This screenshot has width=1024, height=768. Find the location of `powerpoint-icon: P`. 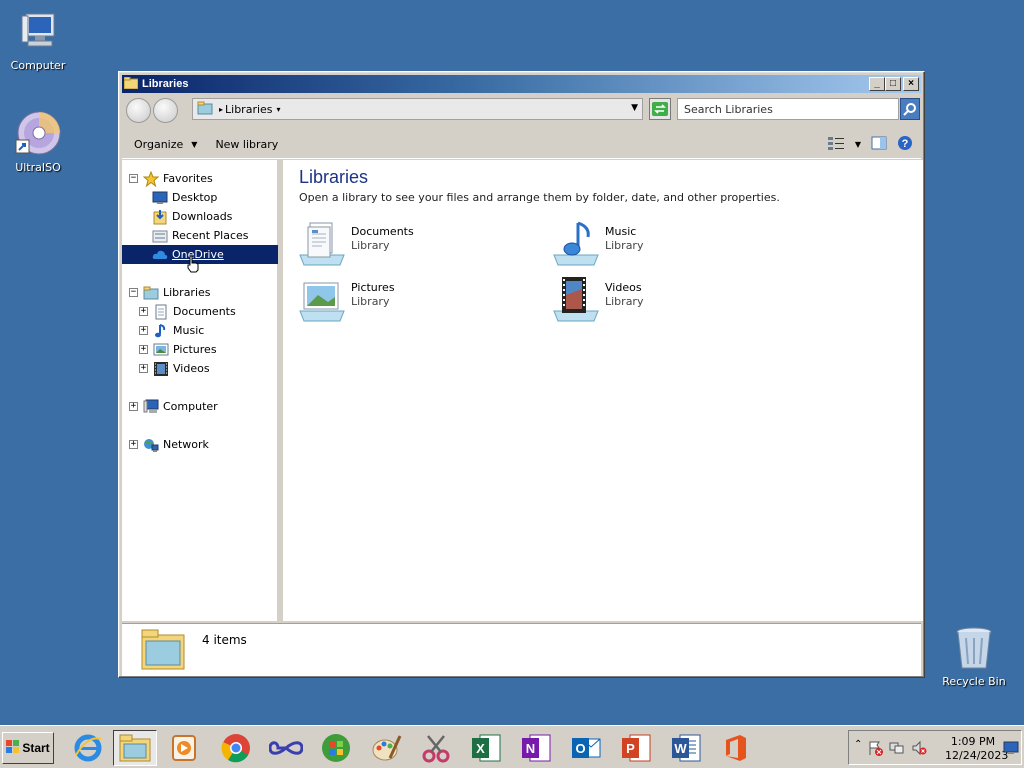

powerpoint-icon: P is located at coordinates (636, 748).